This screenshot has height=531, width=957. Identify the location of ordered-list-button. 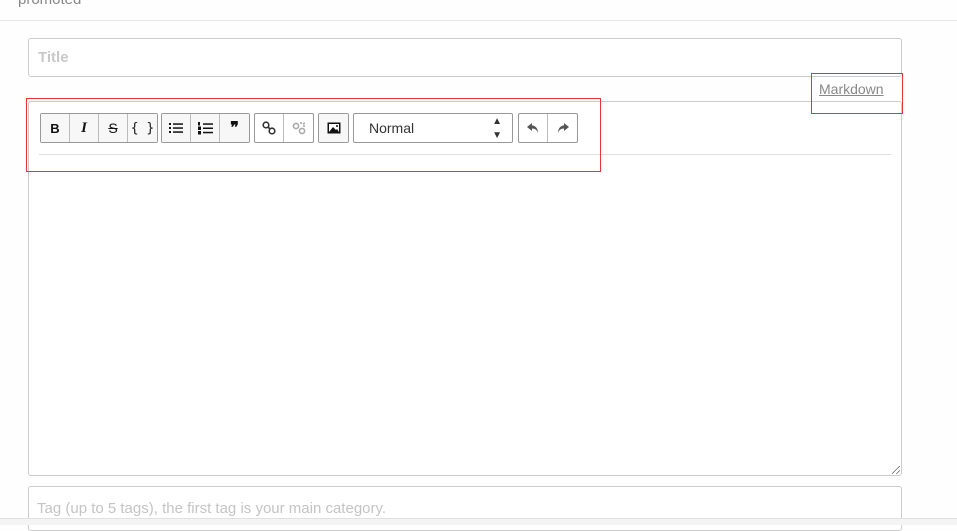
(205, 128).